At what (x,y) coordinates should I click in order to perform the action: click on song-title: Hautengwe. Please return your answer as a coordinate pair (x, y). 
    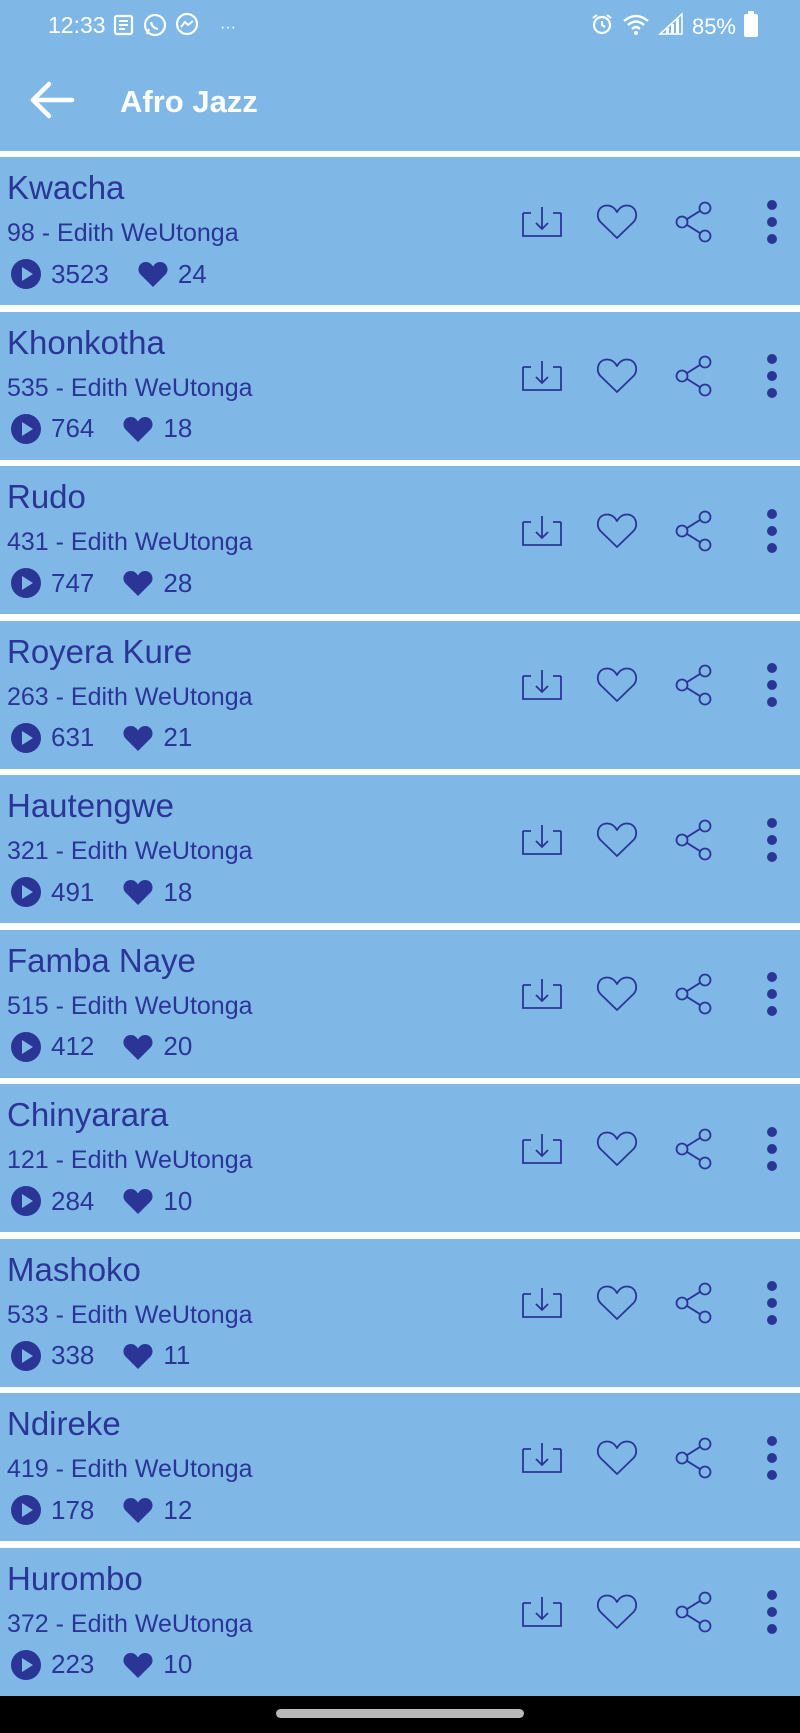
    Looking at the image, I should click on (90, 805).